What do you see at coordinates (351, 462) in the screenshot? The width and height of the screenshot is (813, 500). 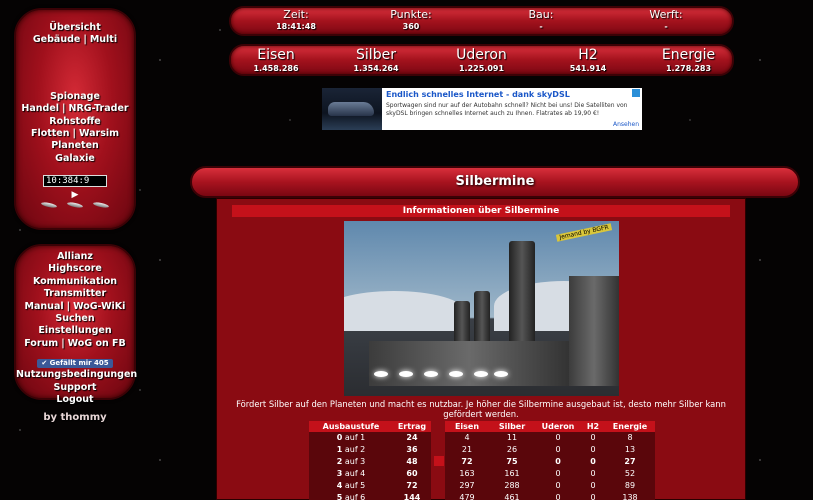 I see `level-cell: 2 auf 3` at bounding box center [351, 462].